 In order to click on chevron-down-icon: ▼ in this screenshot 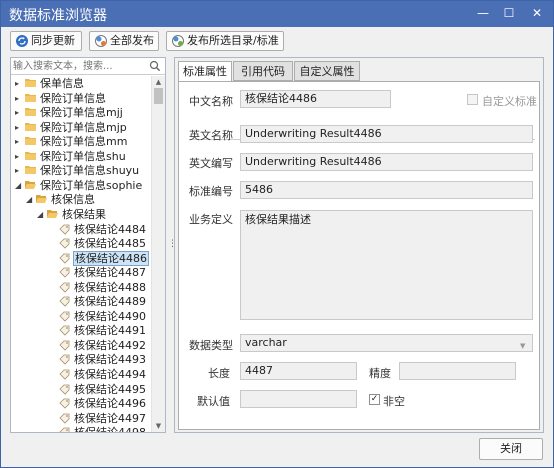, I will do `click(525, 344)`.